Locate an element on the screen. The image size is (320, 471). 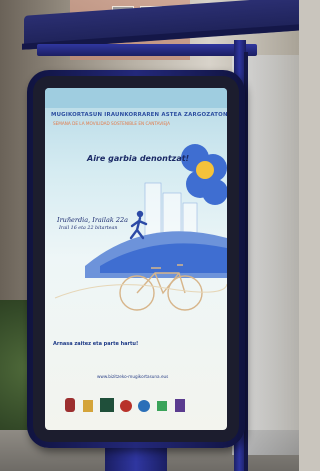
poster-handwritten-date: Iruñerdia, Irailak 22a is located at coordinates (92, 220).